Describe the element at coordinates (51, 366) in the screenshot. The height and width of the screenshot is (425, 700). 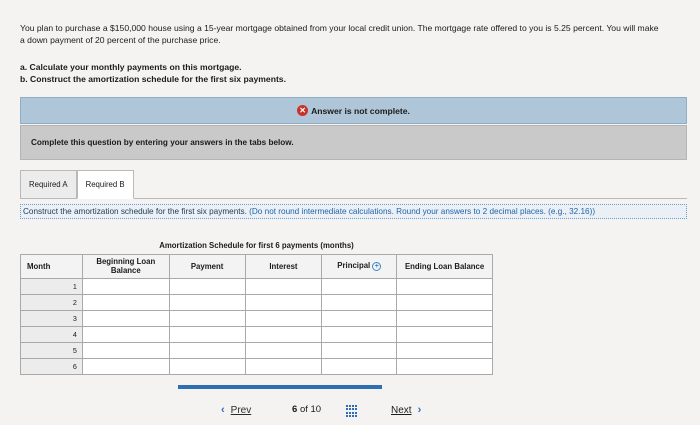
I see `month-cell: 6` at that location.